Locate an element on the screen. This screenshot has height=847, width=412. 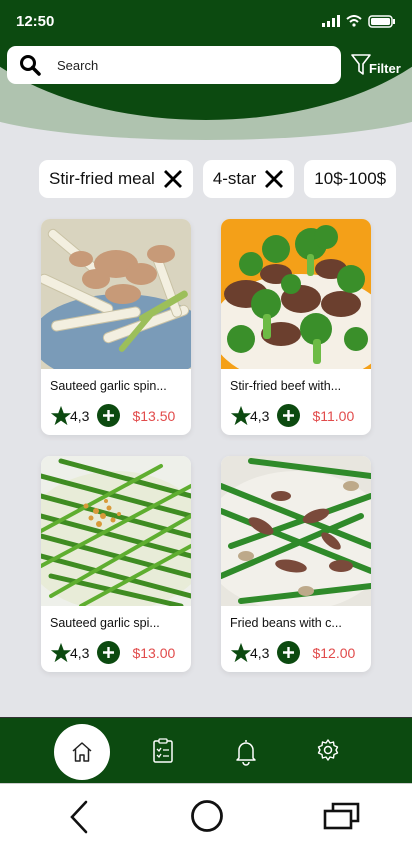
status-time: 12:50 is located at coordinates (35, 21).